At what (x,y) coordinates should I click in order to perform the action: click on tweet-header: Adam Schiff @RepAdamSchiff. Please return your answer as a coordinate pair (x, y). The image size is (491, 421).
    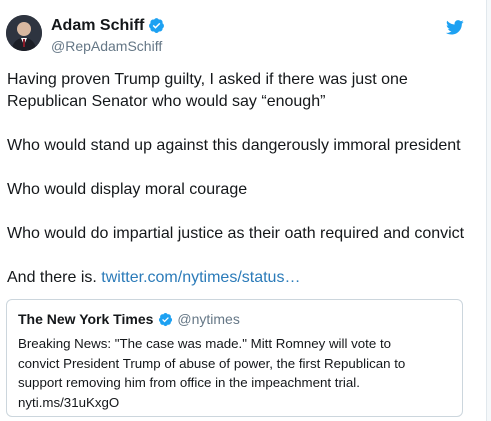
    Looking at the image, I should click on (241, 36).